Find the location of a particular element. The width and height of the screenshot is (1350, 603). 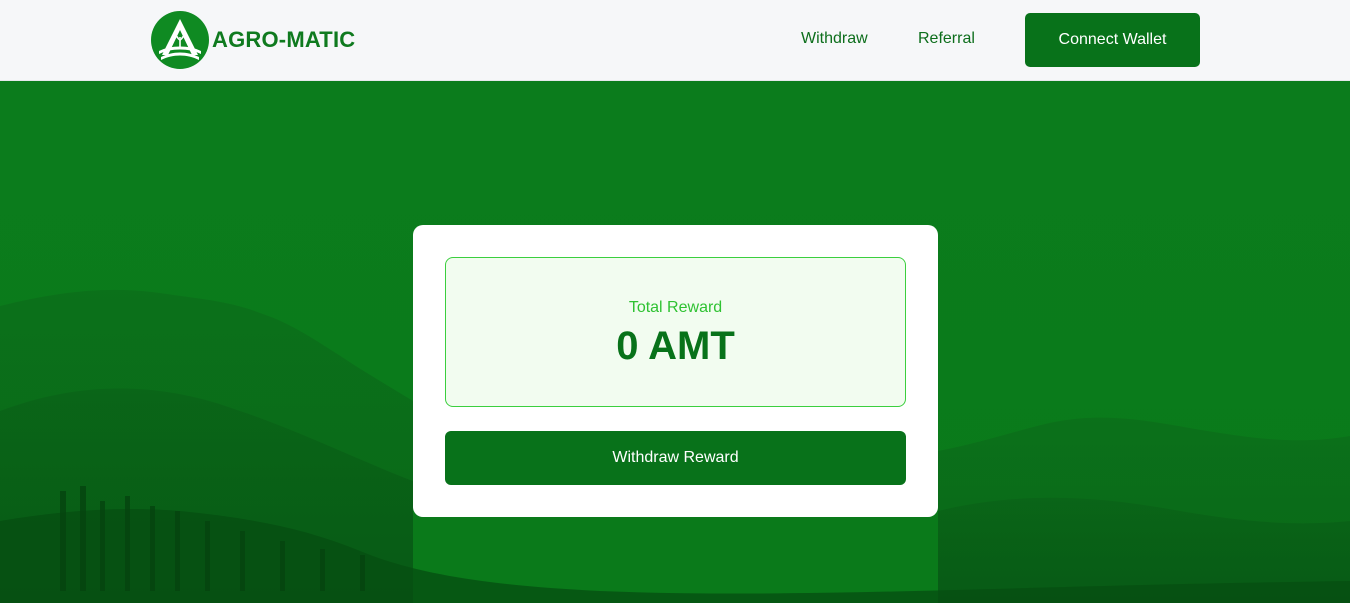

total-reward-label: Total Reward is located at coordinates (675, 307).